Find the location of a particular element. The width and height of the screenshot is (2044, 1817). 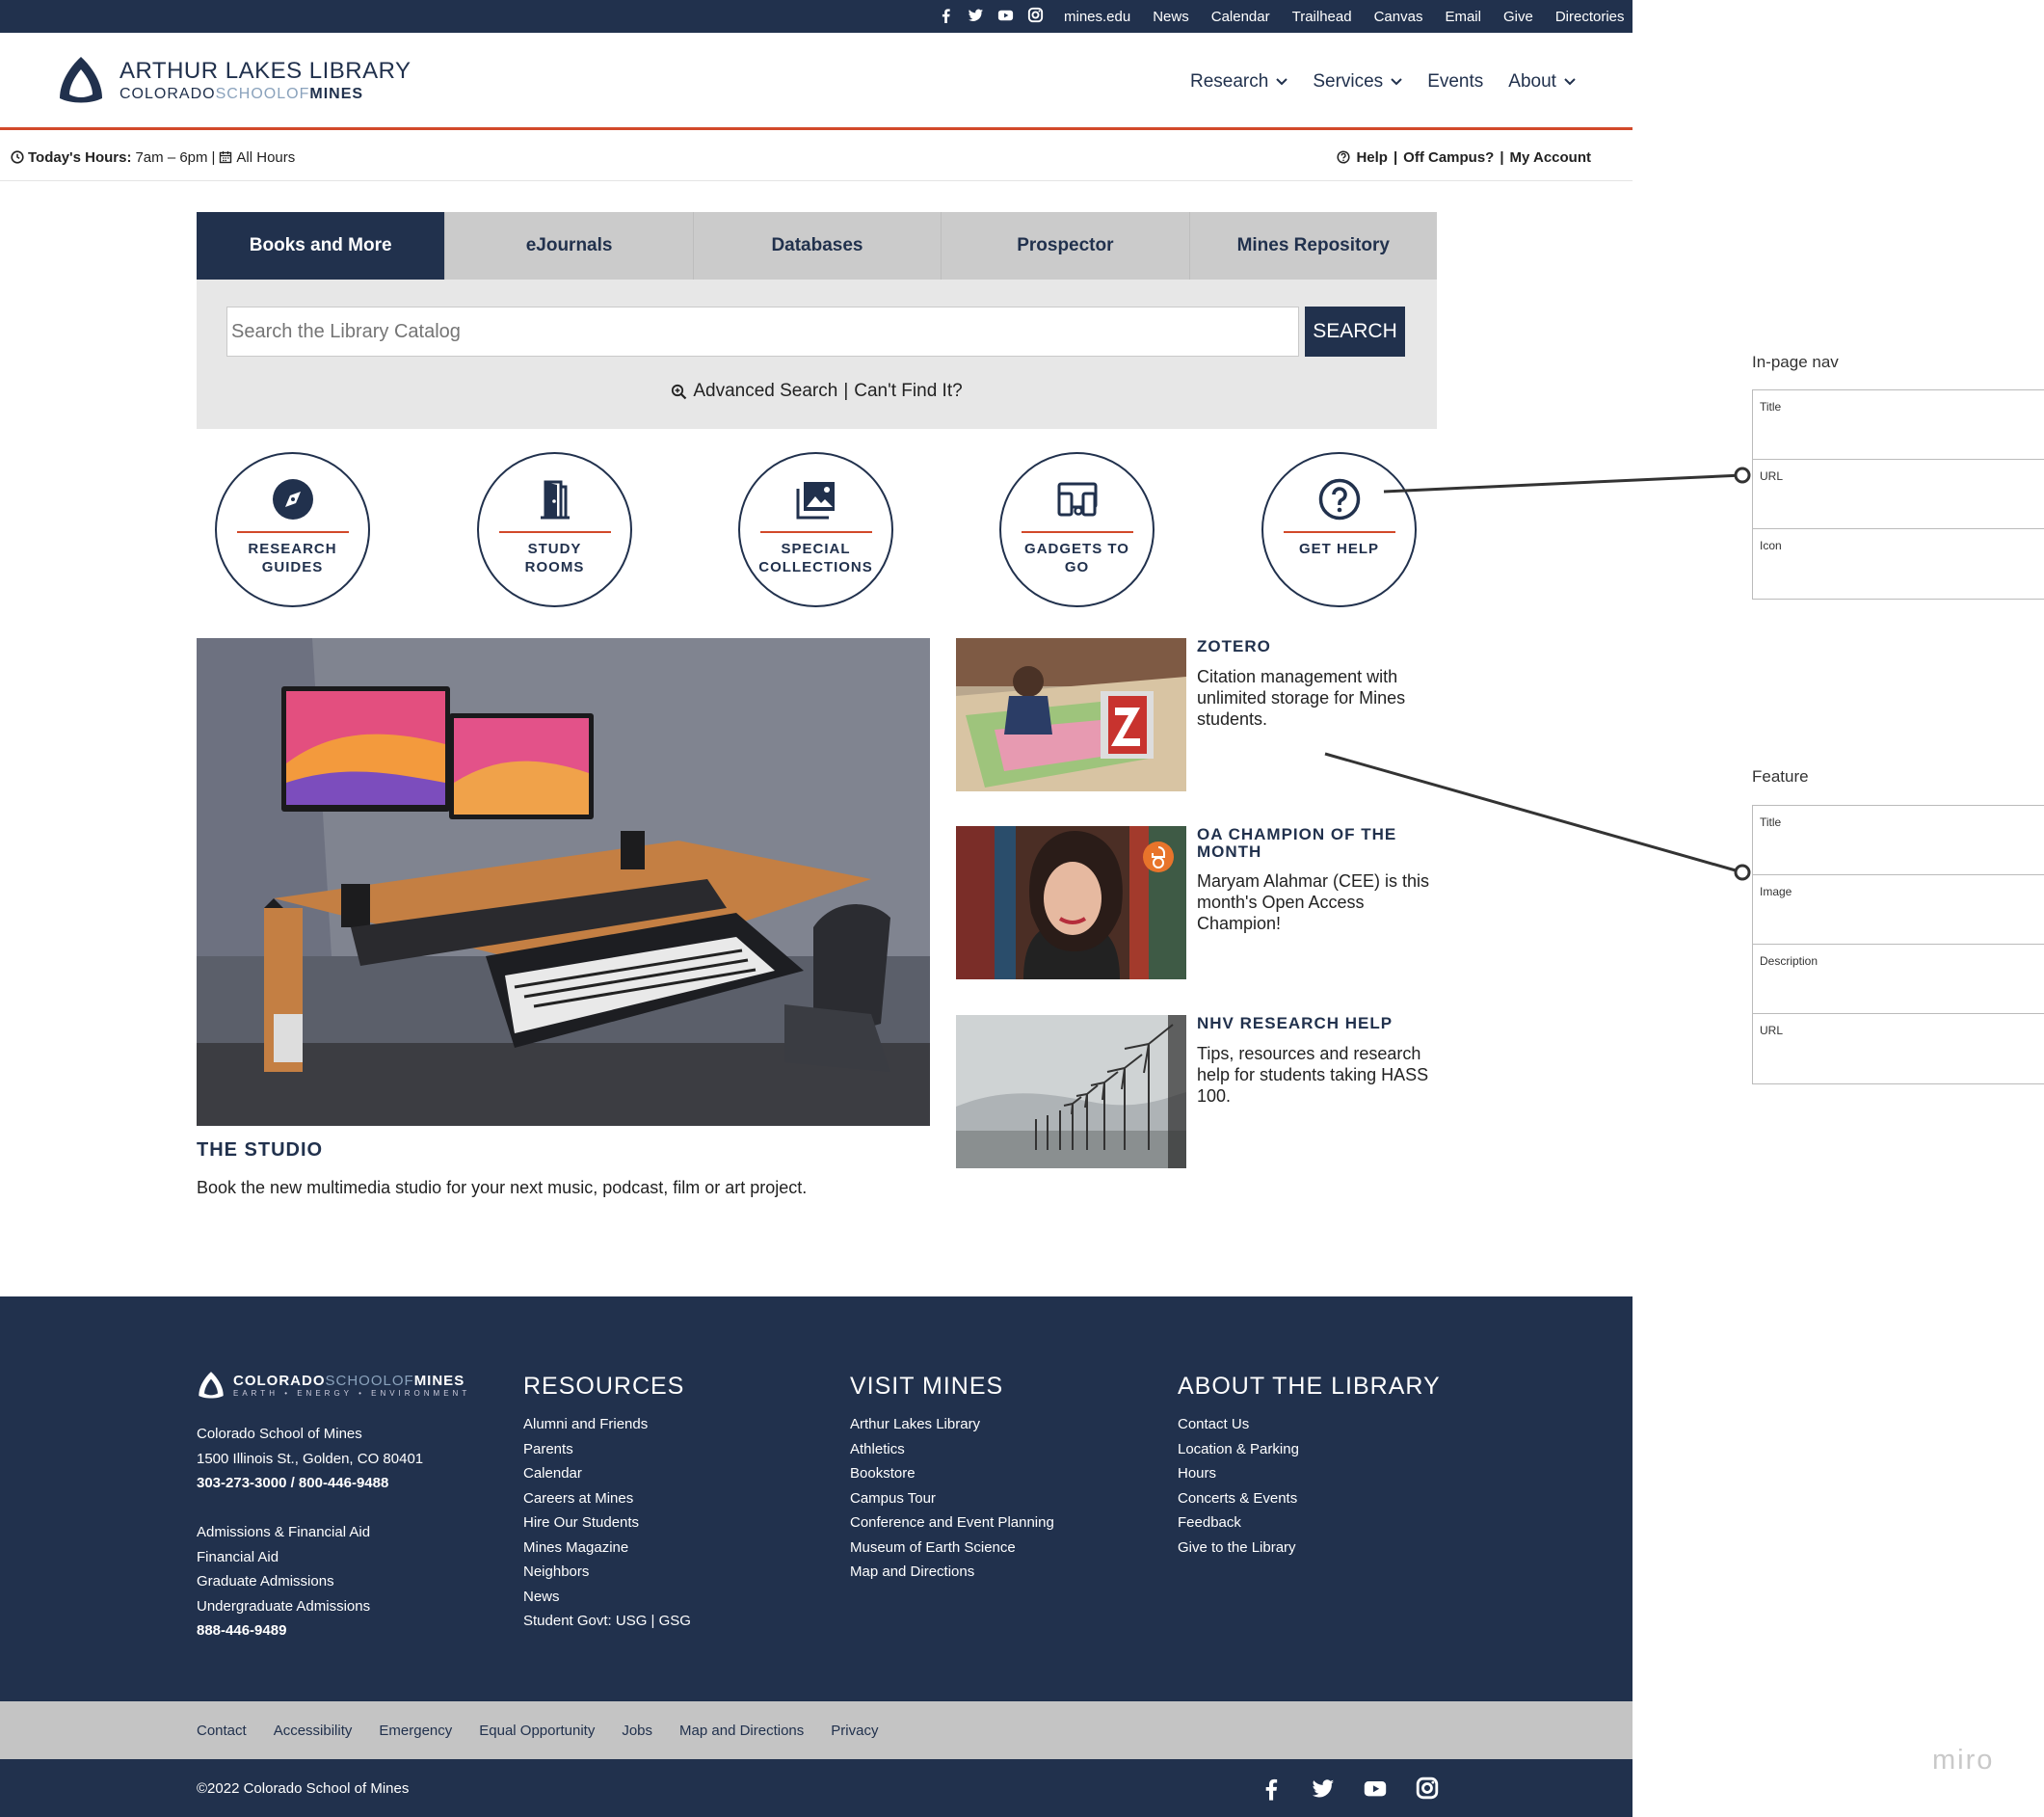

annotation-row-image: Image is located at coordinates (1899, 910).